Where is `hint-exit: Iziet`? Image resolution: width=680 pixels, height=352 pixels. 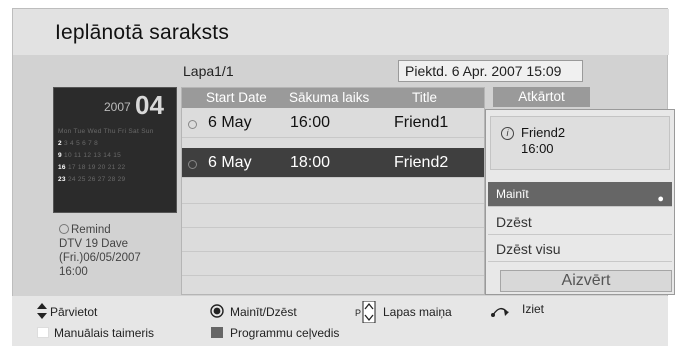 hint-exit: Iziet is located at coordinates (533, 309).